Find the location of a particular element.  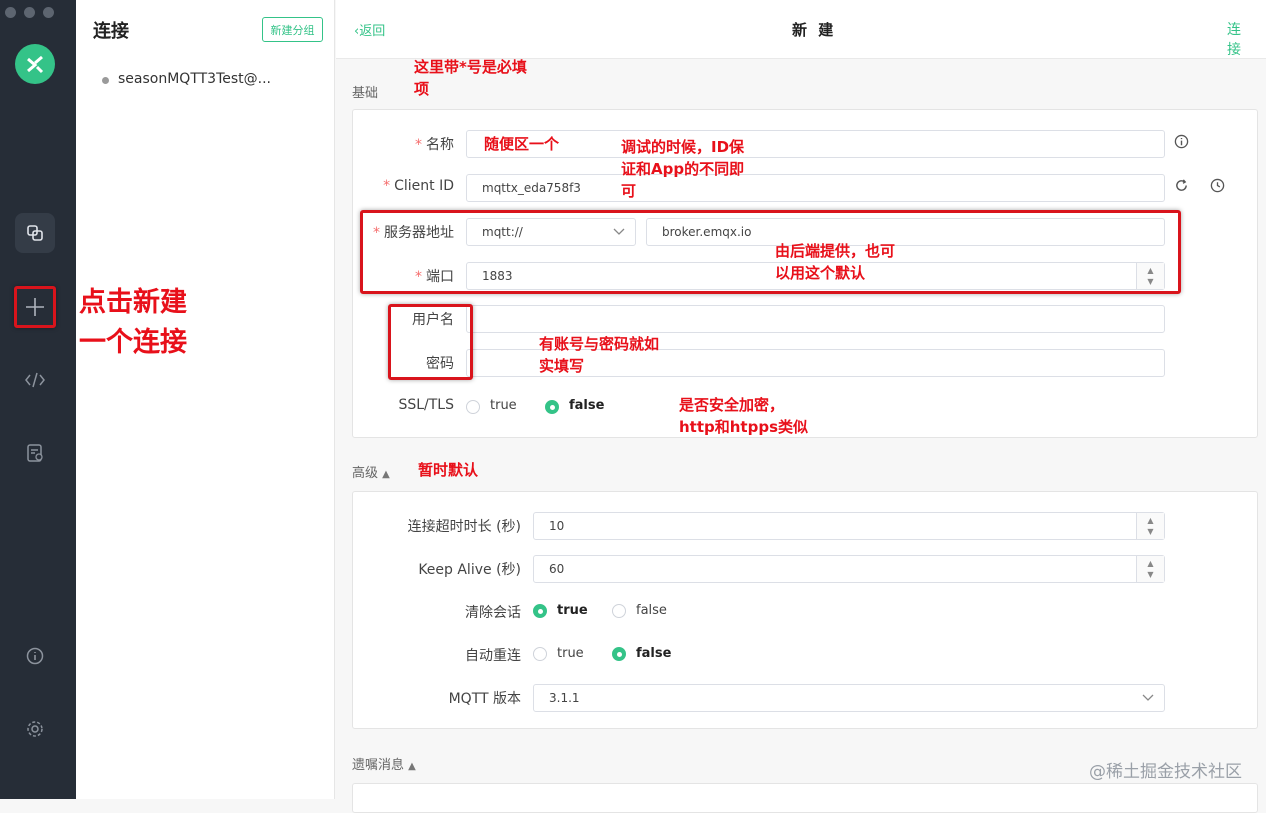

about-nav-button is located at coordinates (35, 656).